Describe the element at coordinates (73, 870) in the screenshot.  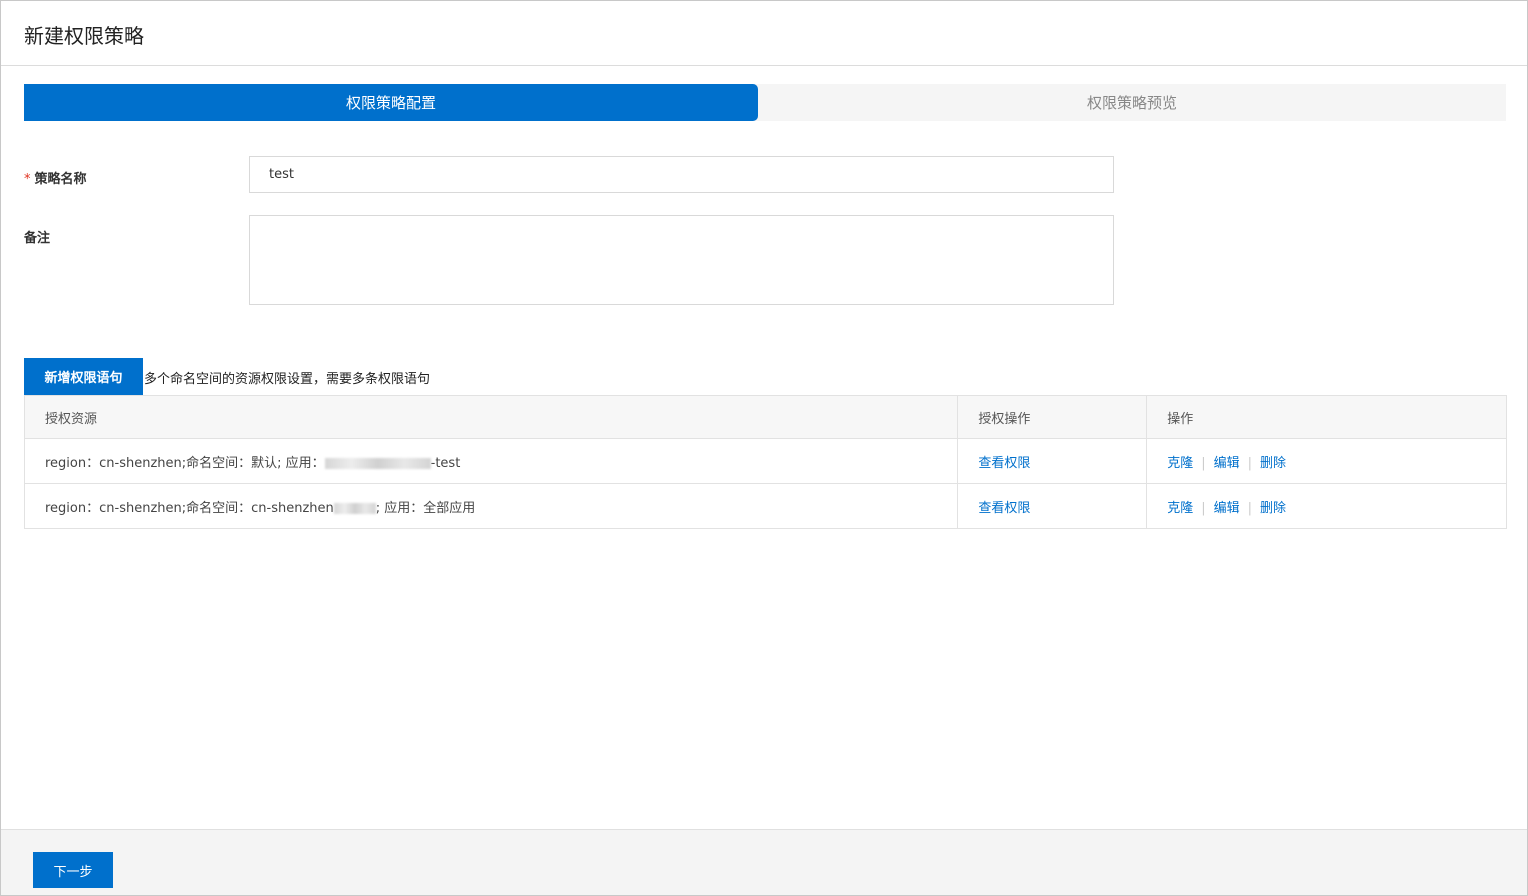
I see `next-step-button: 下一步` at that location.